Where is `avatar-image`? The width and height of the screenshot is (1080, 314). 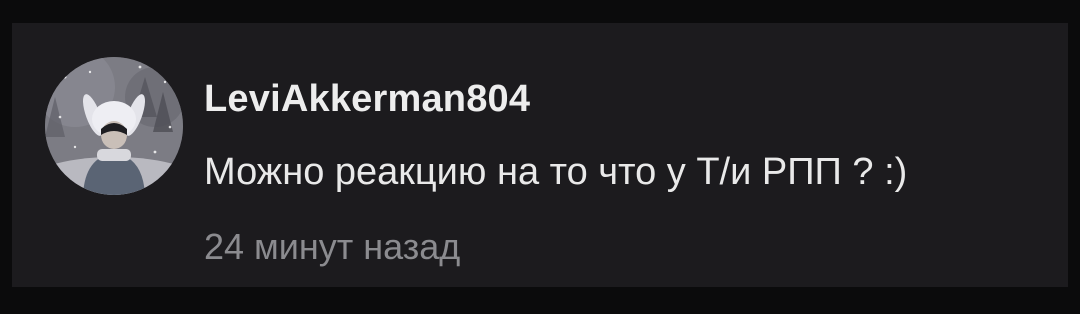 avatar-image is located at coordinates (114, 126).